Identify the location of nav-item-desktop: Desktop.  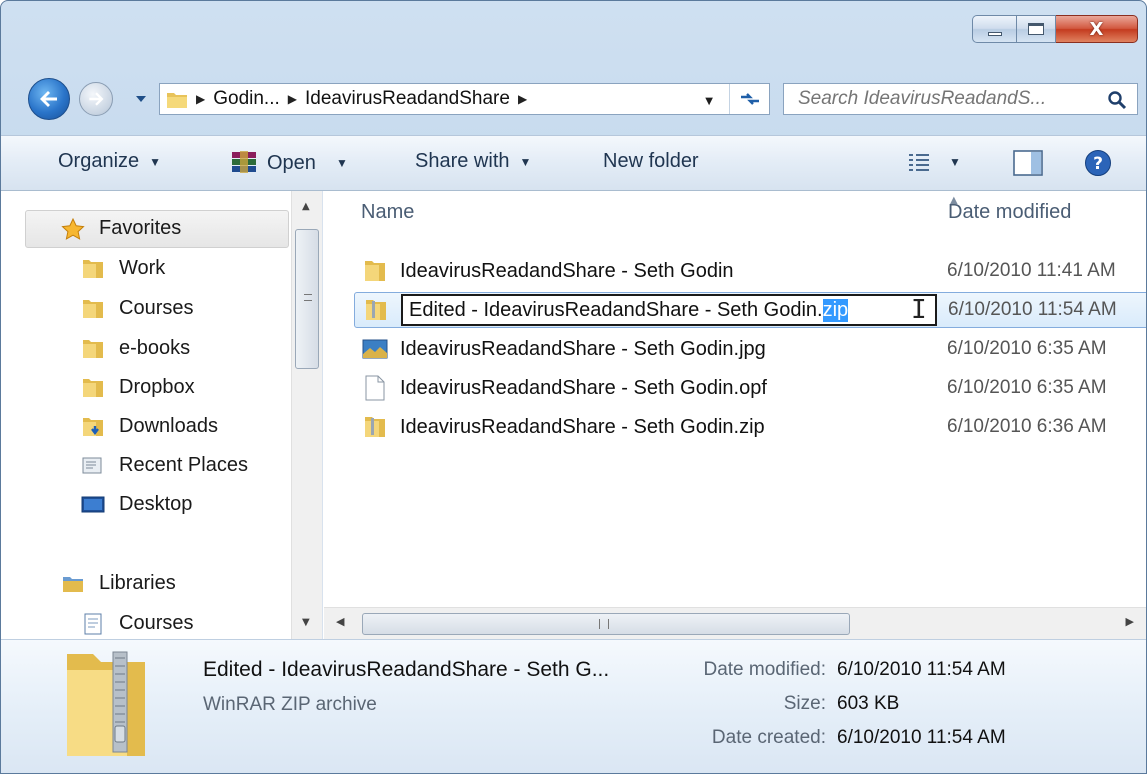
(136, 504).